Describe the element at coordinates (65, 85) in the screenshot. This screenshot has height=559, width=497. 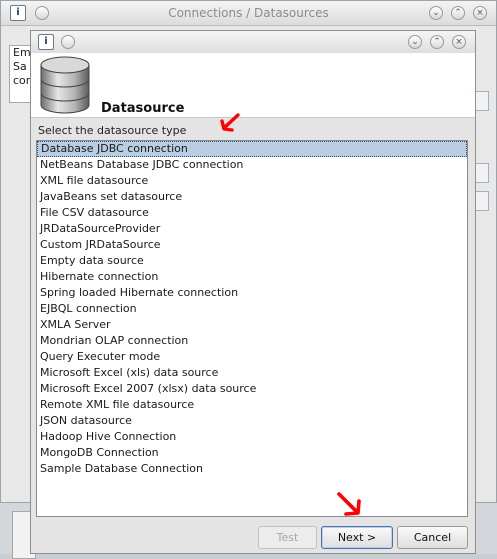
I see `database-icon` at that location.